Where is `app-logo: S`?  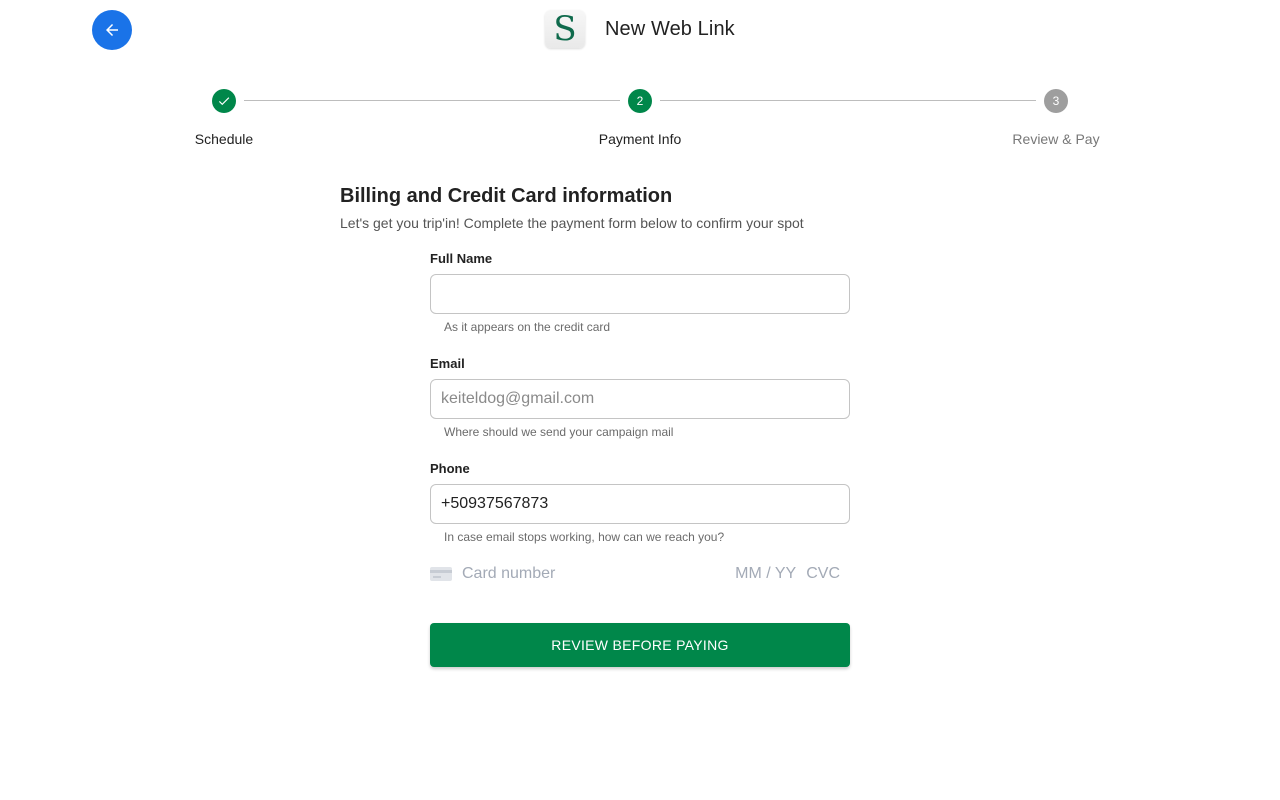
app-logo: S is located at coordinates (565, 29).